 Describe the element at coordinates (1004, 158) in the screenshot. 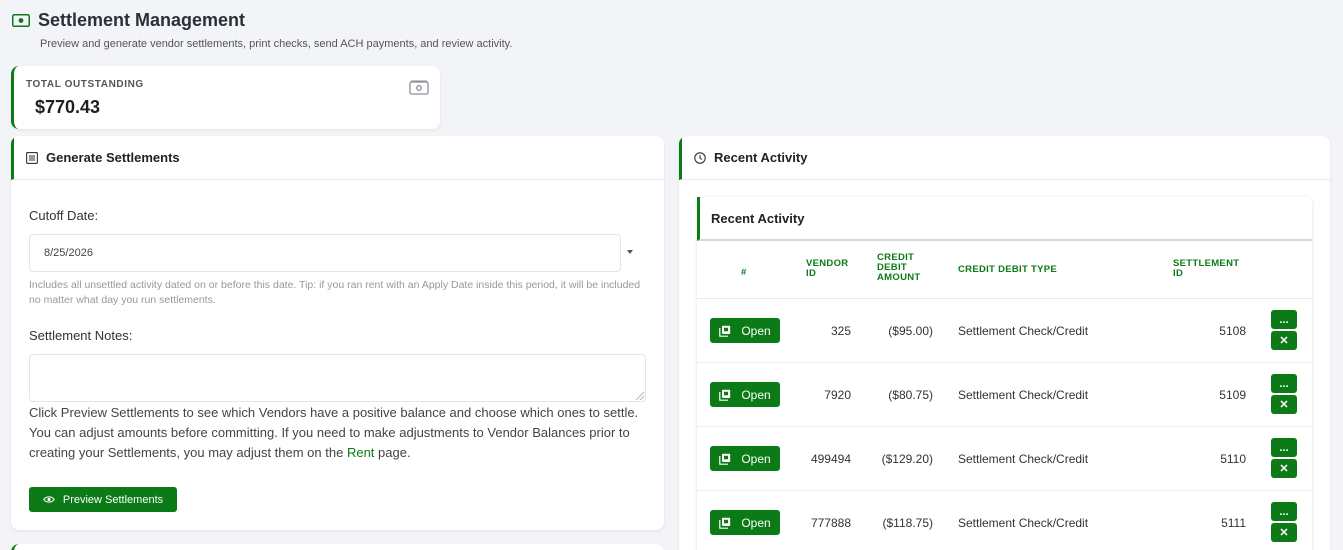

I see `recent-activity-header: Recent Activity` at that location.